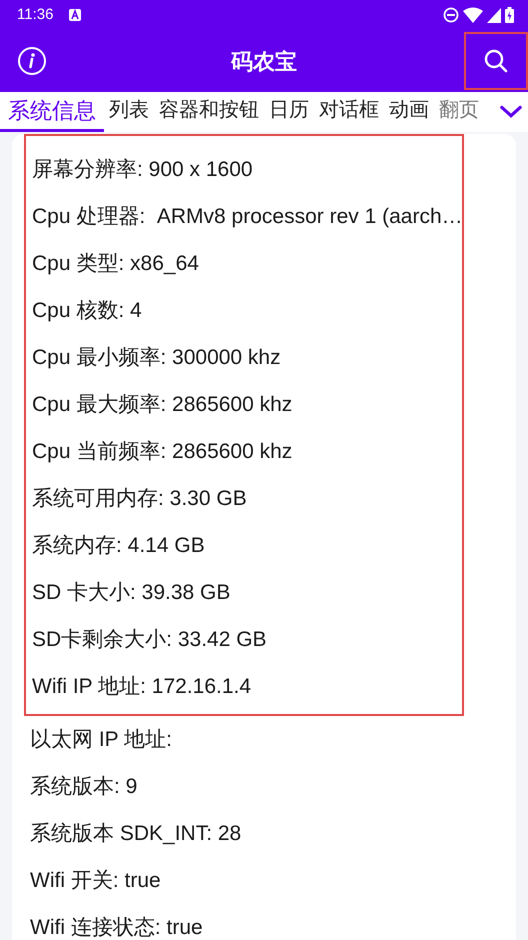  I want to click on tab: 对话框, so click(349, 112).